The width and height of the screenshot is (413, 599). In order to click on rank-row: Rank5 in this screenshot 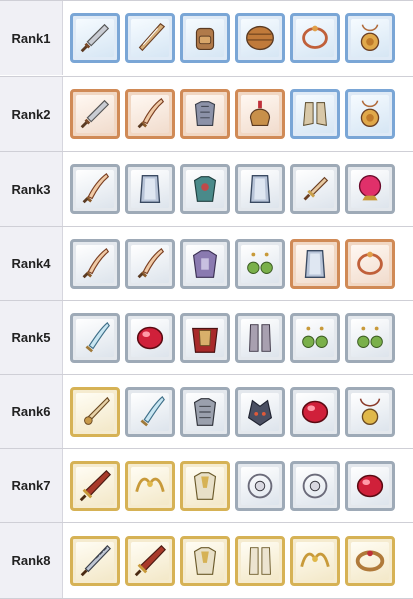, I will do `click(206, 337)`.